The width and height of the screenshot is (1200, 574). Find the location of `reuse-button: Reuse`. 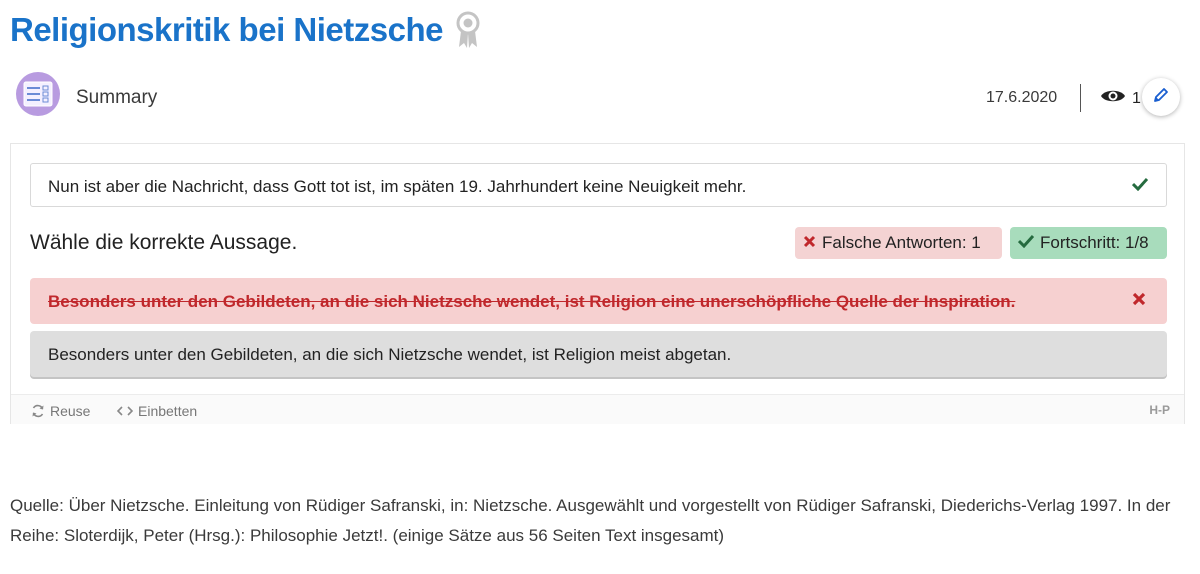

reuse-button: Reuse is located at coordinates (60, 411).